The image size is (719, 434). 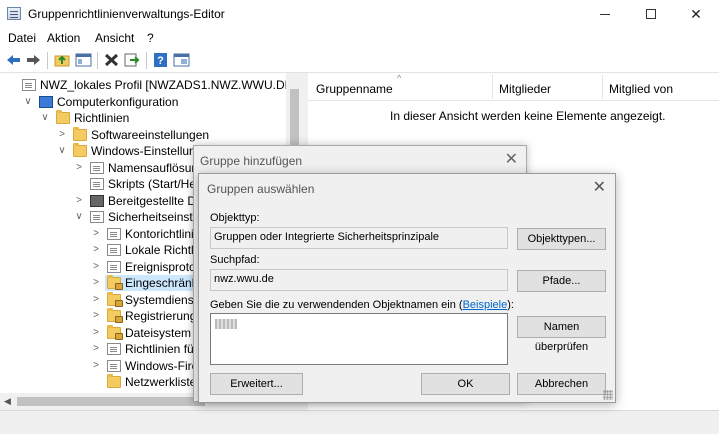 I want to click on list-header: ^ Gruppenname Mitglieder Mitglied von, so click(x=513, y=87).